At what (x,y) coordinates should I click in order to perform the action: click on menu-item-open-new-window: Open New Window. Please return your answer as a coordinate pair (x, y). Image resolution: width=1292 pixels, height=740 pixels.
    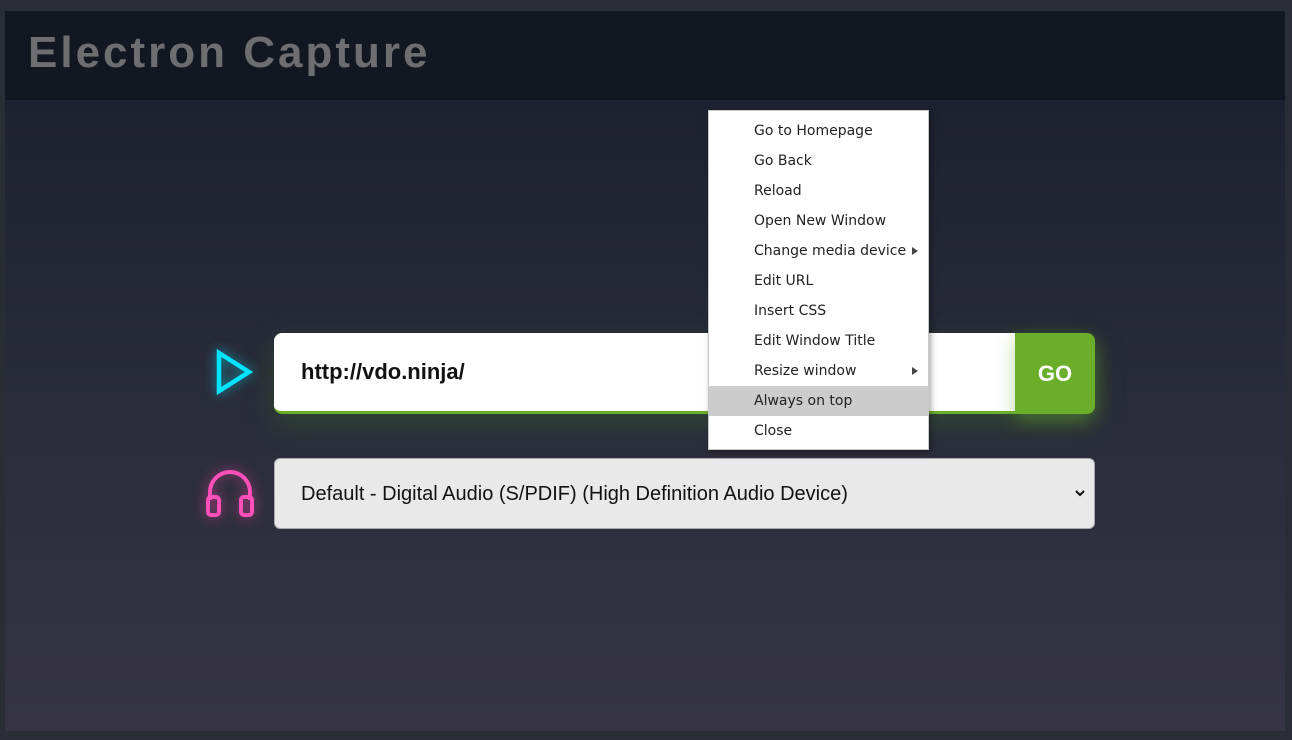
    Looking at the image, I should click on (818, 221).